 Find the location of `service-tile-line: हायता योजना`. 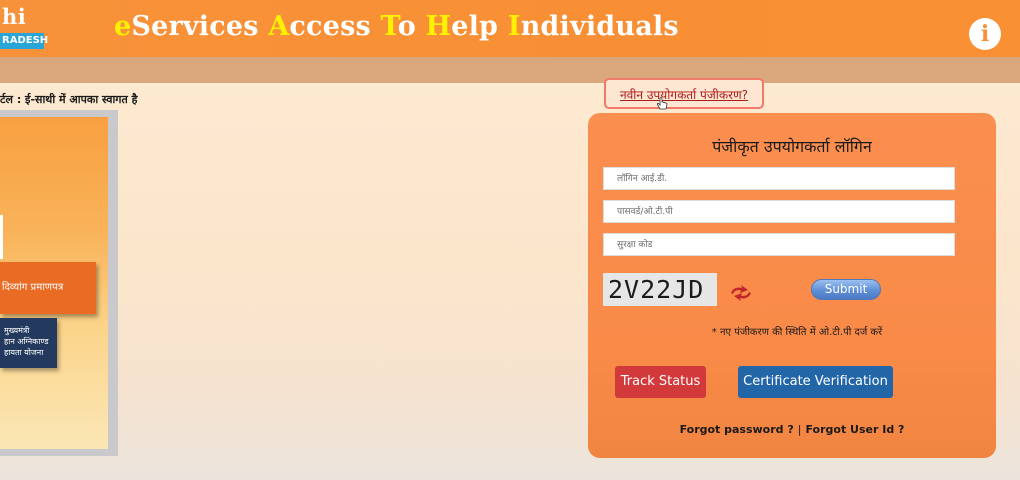

service-tile-line: हायता योजना is located at coordinates (24, 352).